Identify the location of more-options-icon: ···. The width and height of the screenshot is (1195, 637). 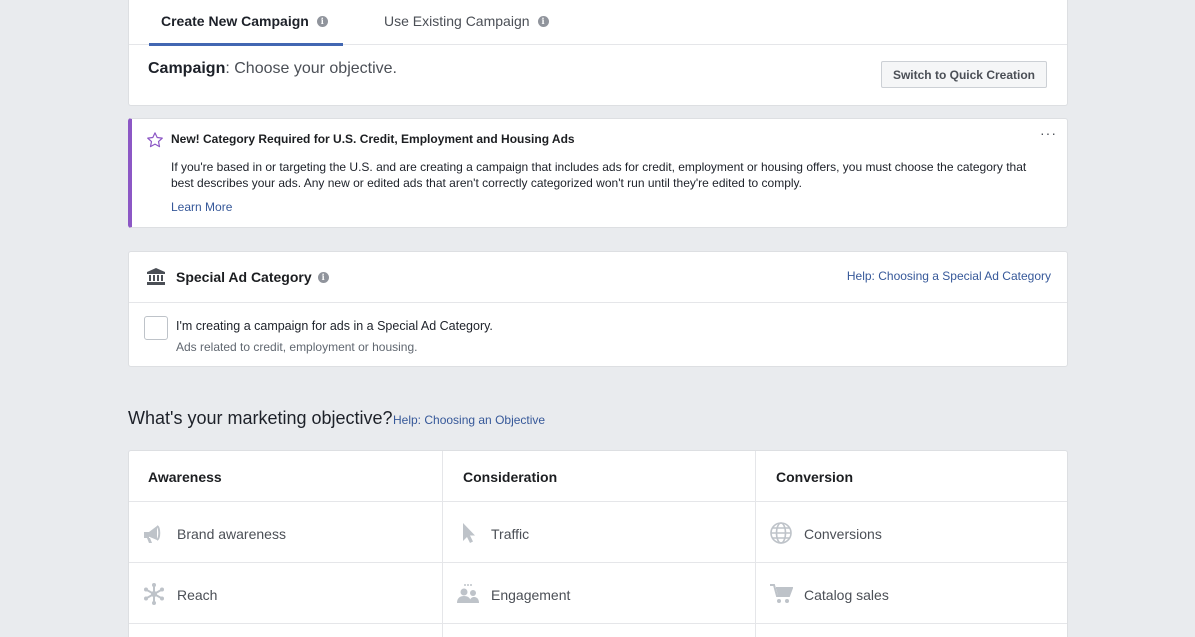
(1048, 133).